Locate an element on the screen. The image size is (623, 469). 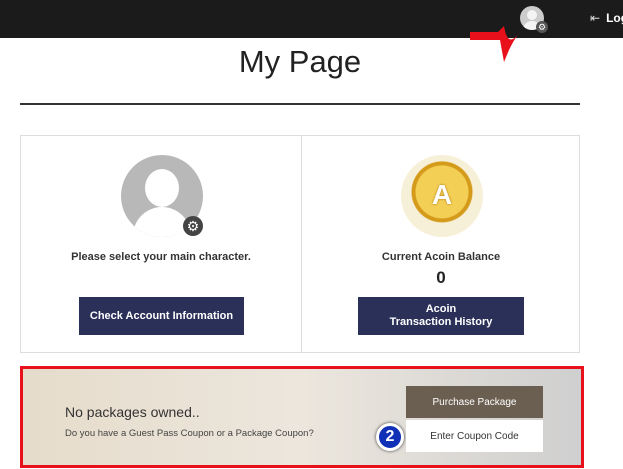
acoin-icon: A is located at coordinates (442, 196).